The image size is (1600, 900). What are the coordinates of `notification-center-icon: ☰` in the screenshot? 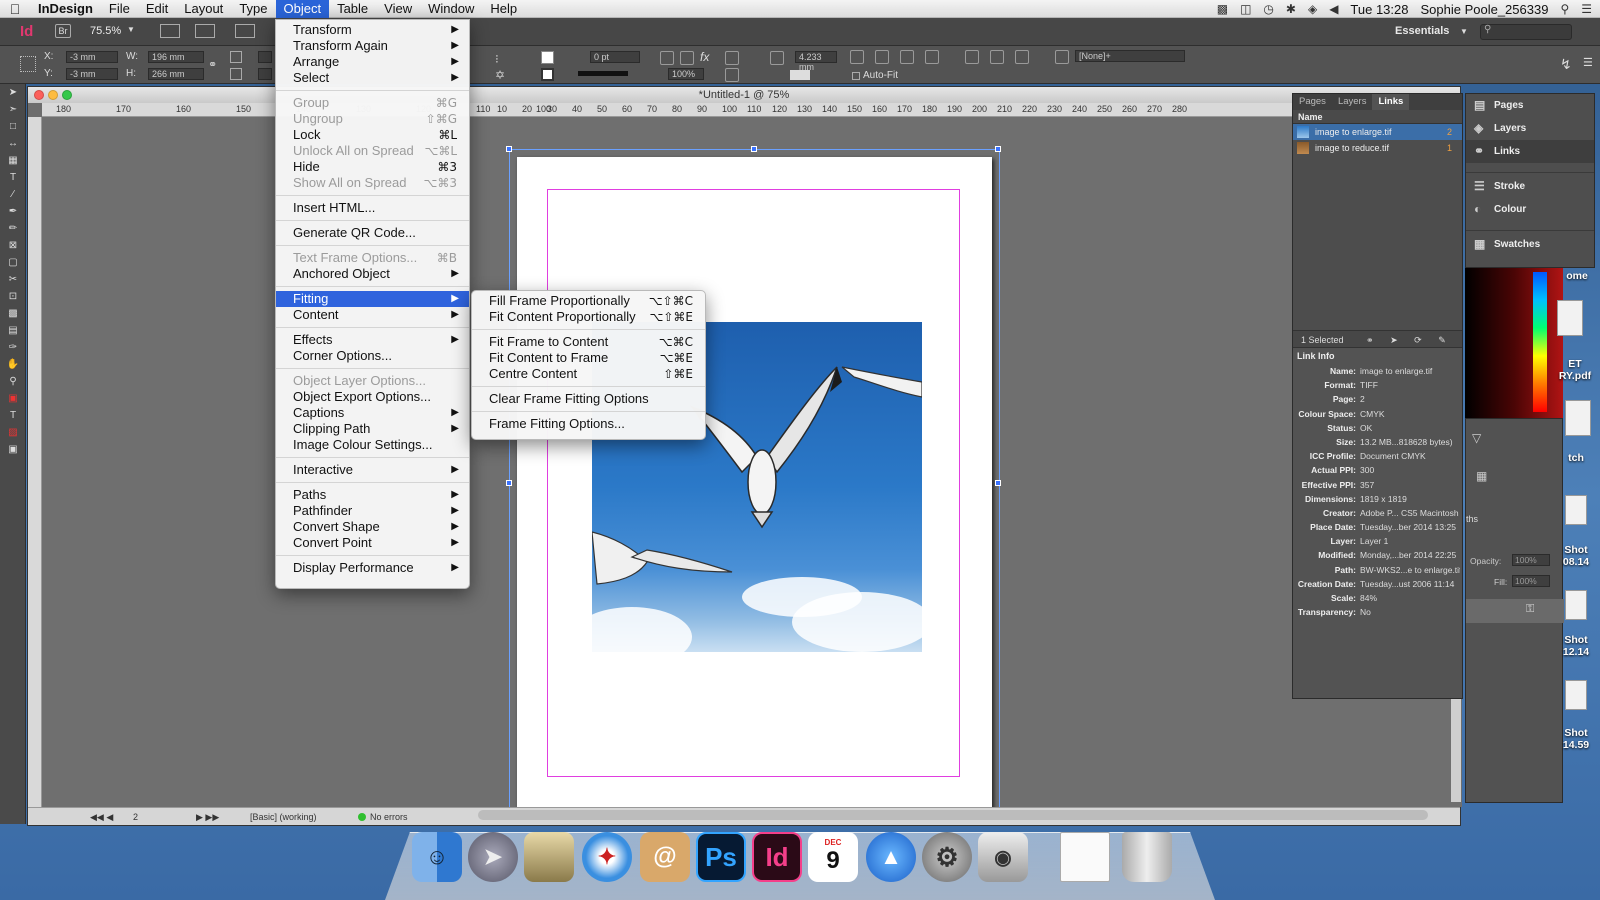 It's located at (1586, 9).